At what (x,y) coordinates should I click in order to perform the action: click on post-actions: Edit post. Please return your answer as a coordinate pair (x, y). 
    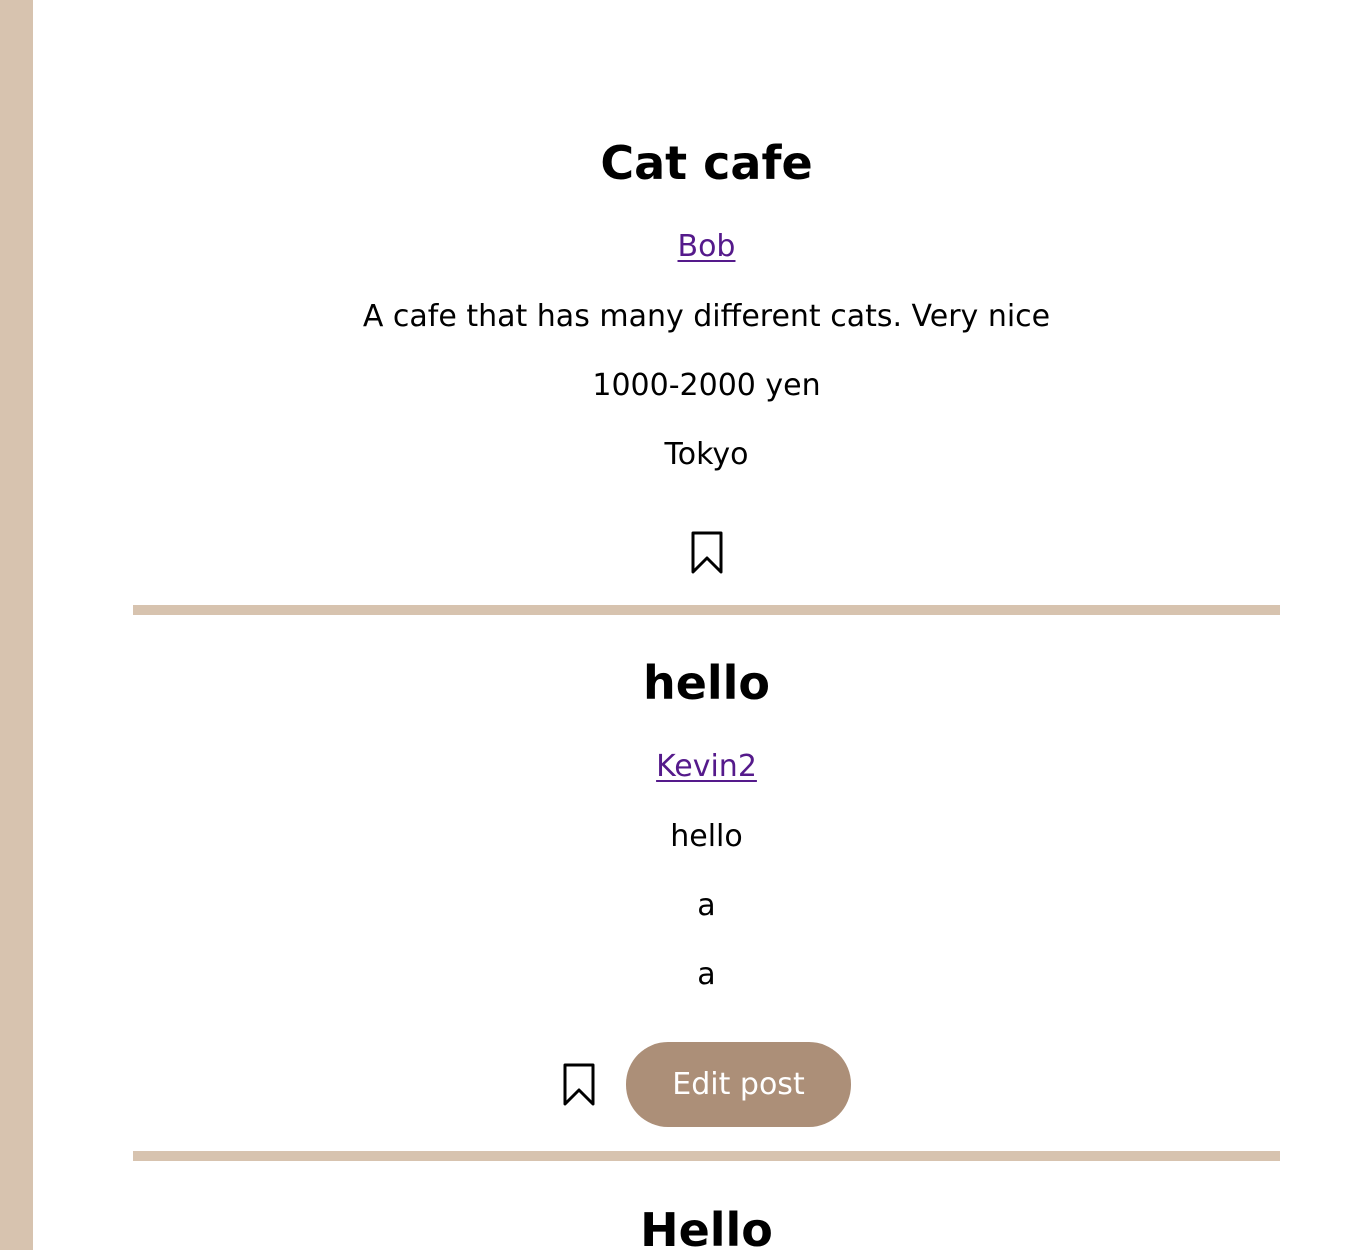
    Looking at the image, I should click on (706, 1084).